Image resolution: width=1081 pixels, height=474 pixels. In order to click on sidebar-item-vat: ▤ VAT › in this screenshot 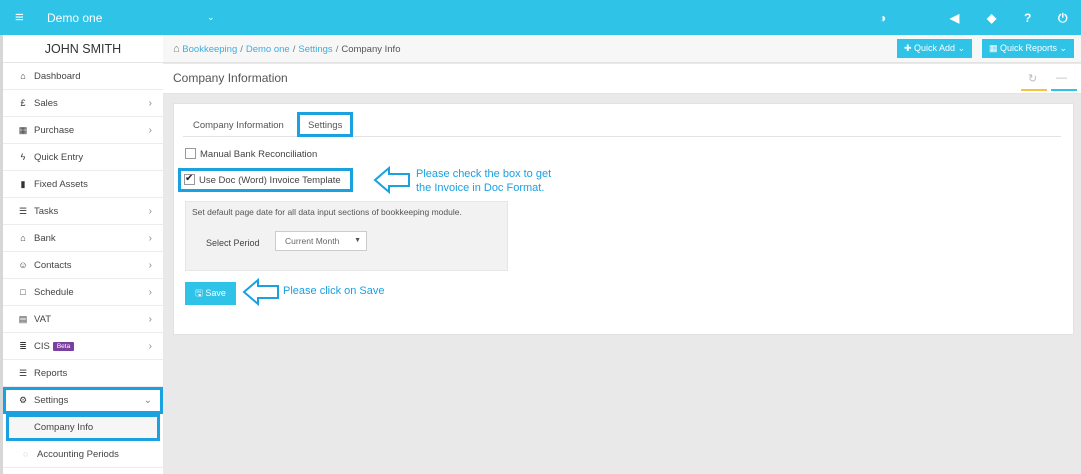, I will do `click(83, 319)`.